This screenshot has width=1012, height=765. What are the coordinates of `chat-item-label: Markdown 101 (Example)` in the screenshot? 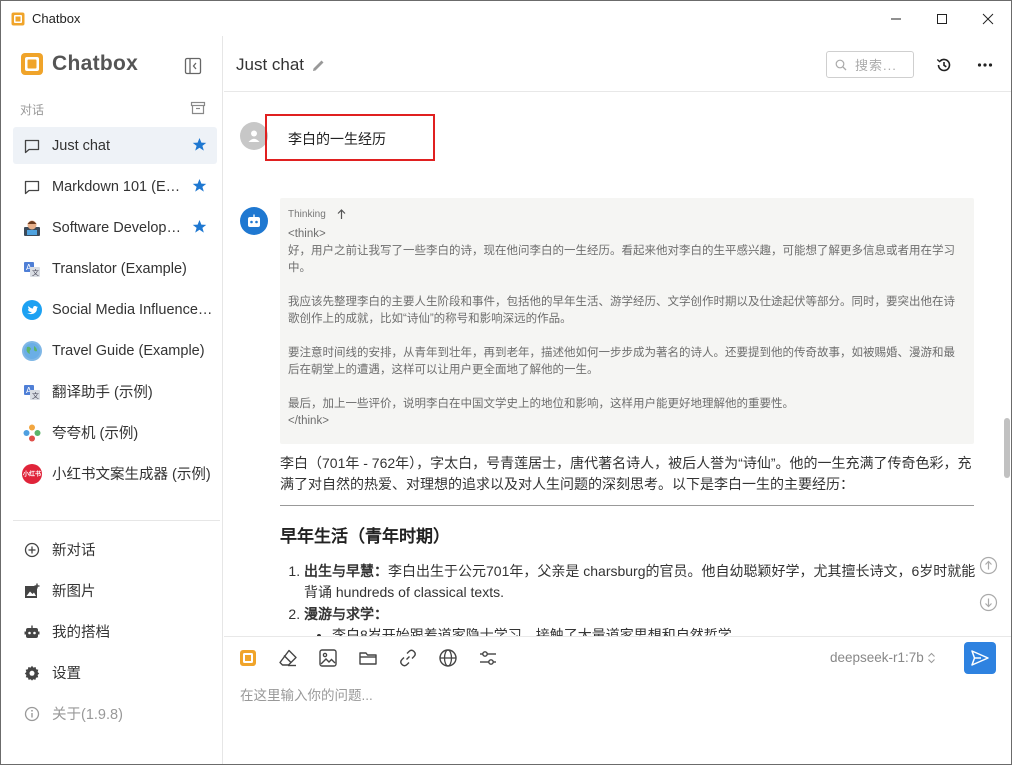 It's located at (119, 186).